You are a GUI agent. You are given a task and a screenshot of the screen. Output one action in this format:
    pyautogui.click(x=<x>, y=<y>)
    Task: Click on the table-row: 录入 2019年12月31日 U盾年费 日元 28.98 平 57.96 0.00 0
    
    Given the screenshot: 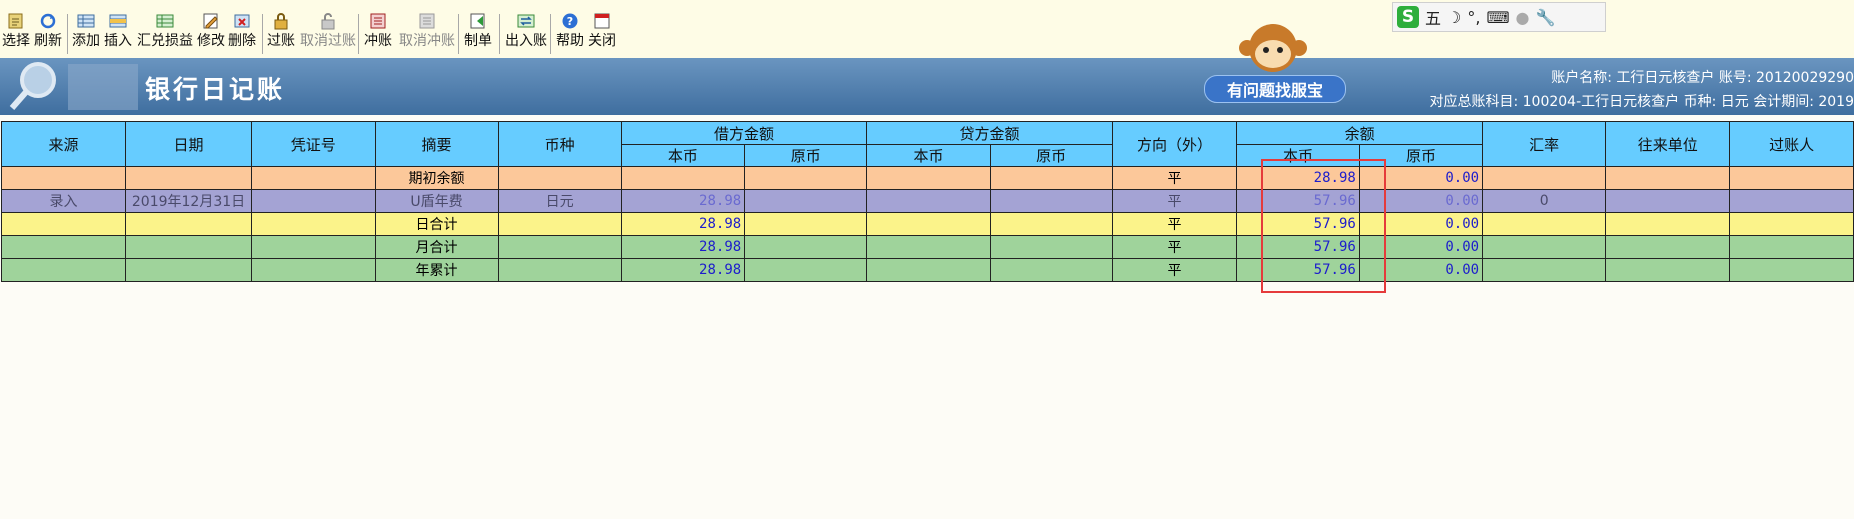 What is the action you would take?
    pyautogui.click(x=927, y=201)
    